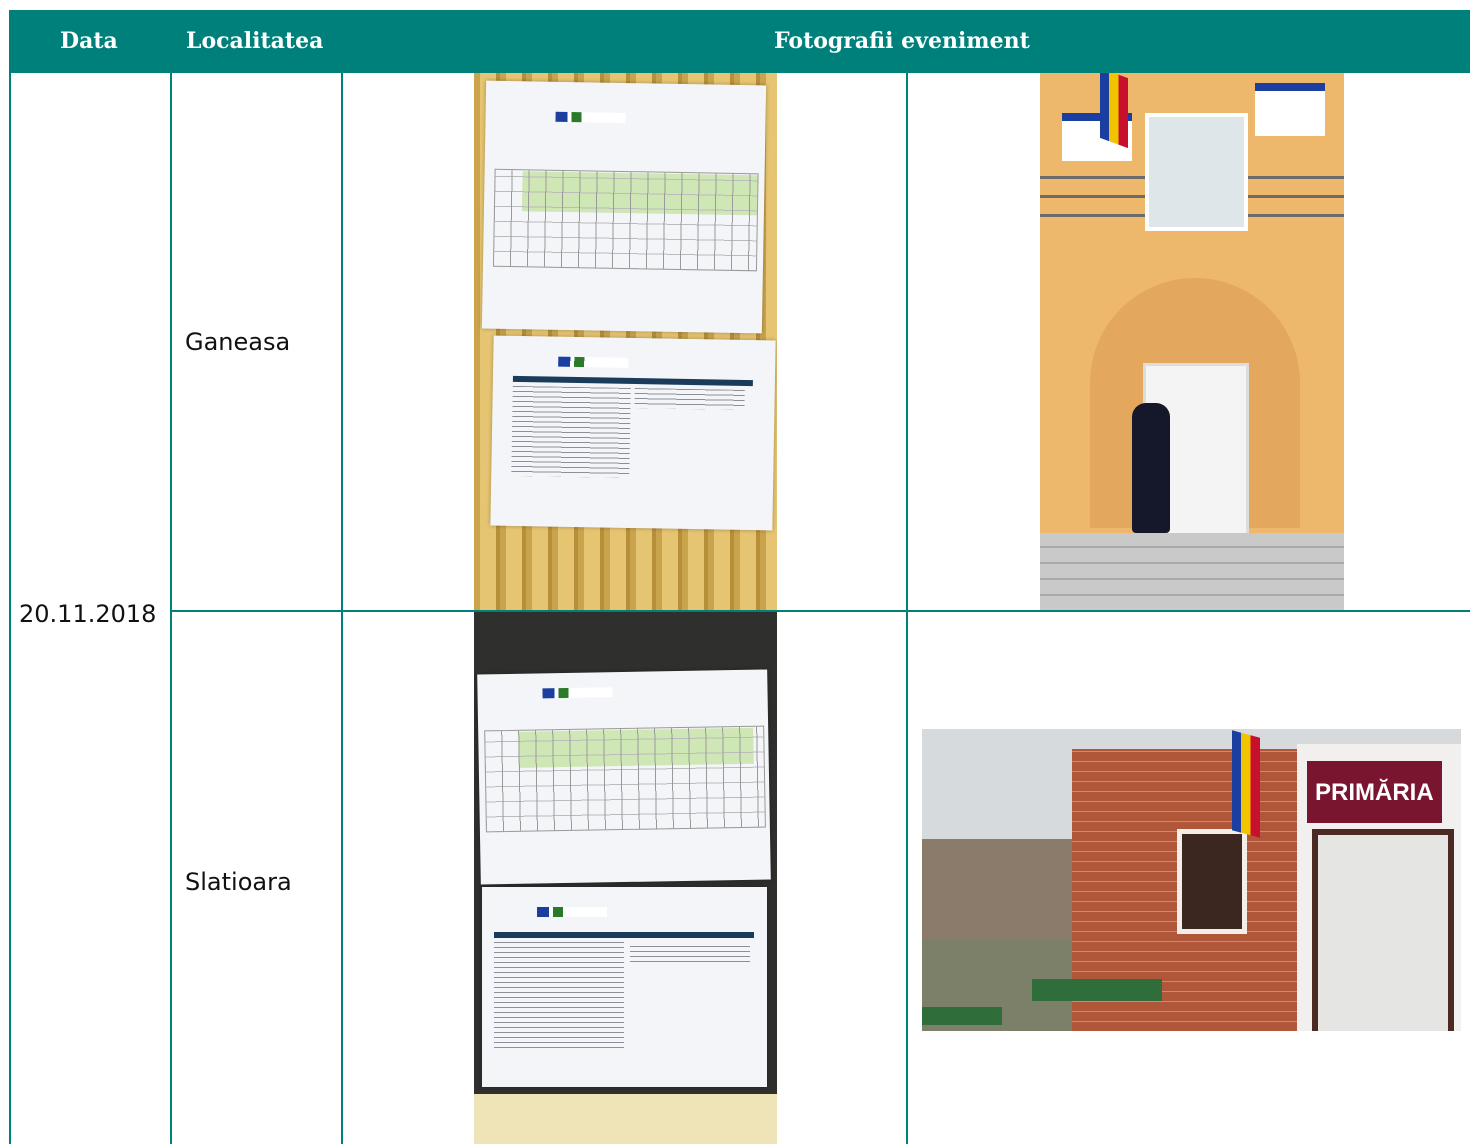 This screenshot has height=1144, width=1470. Describe the element at coordinates (1151, 468) in the screenshot. I see `person` at that location.